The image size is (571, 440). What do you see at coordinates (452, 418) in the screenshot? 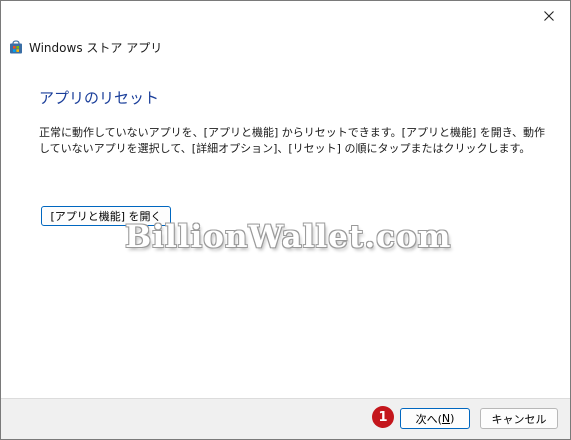
I see `next-label-suffix: )` at bounding box center [452, 418].